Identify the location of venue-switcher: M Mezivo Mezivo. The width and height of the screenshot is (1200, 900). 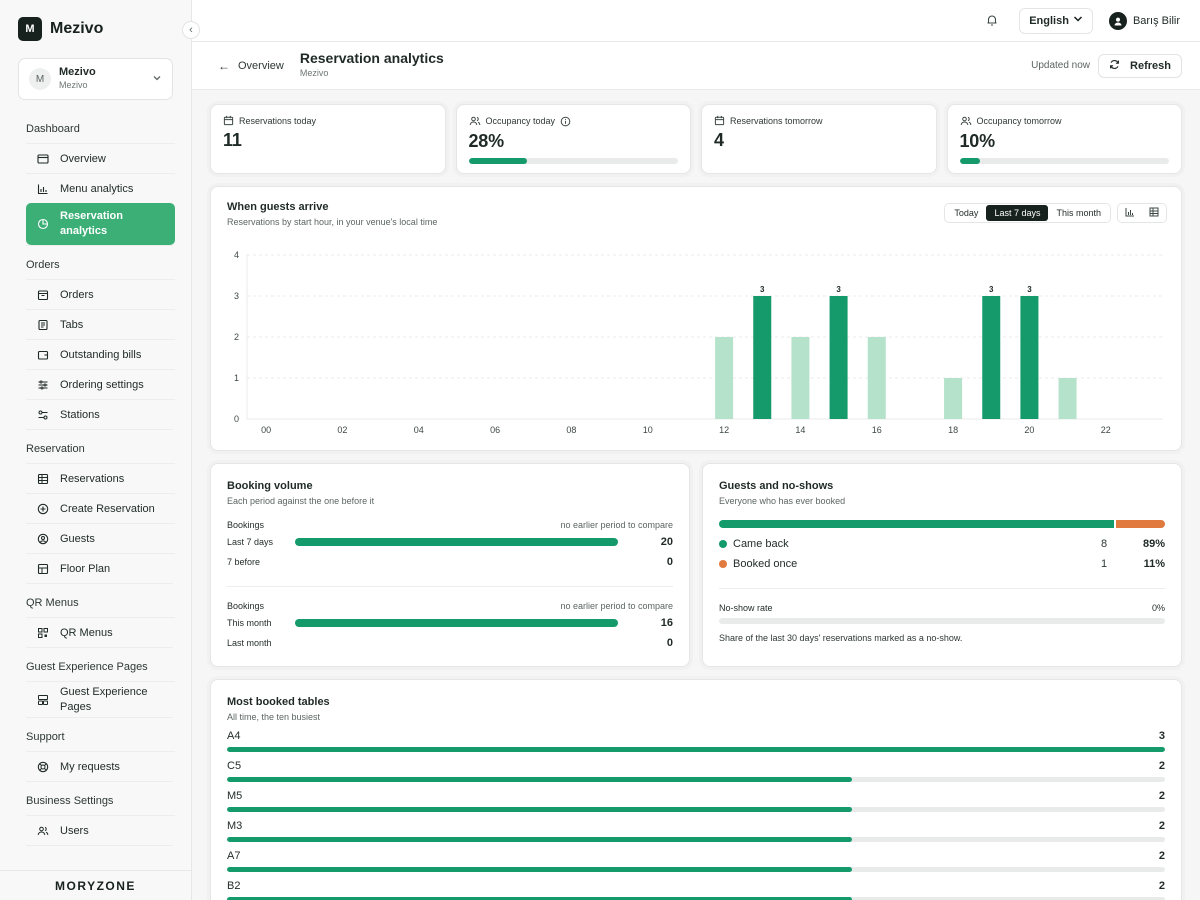
(95, 79).